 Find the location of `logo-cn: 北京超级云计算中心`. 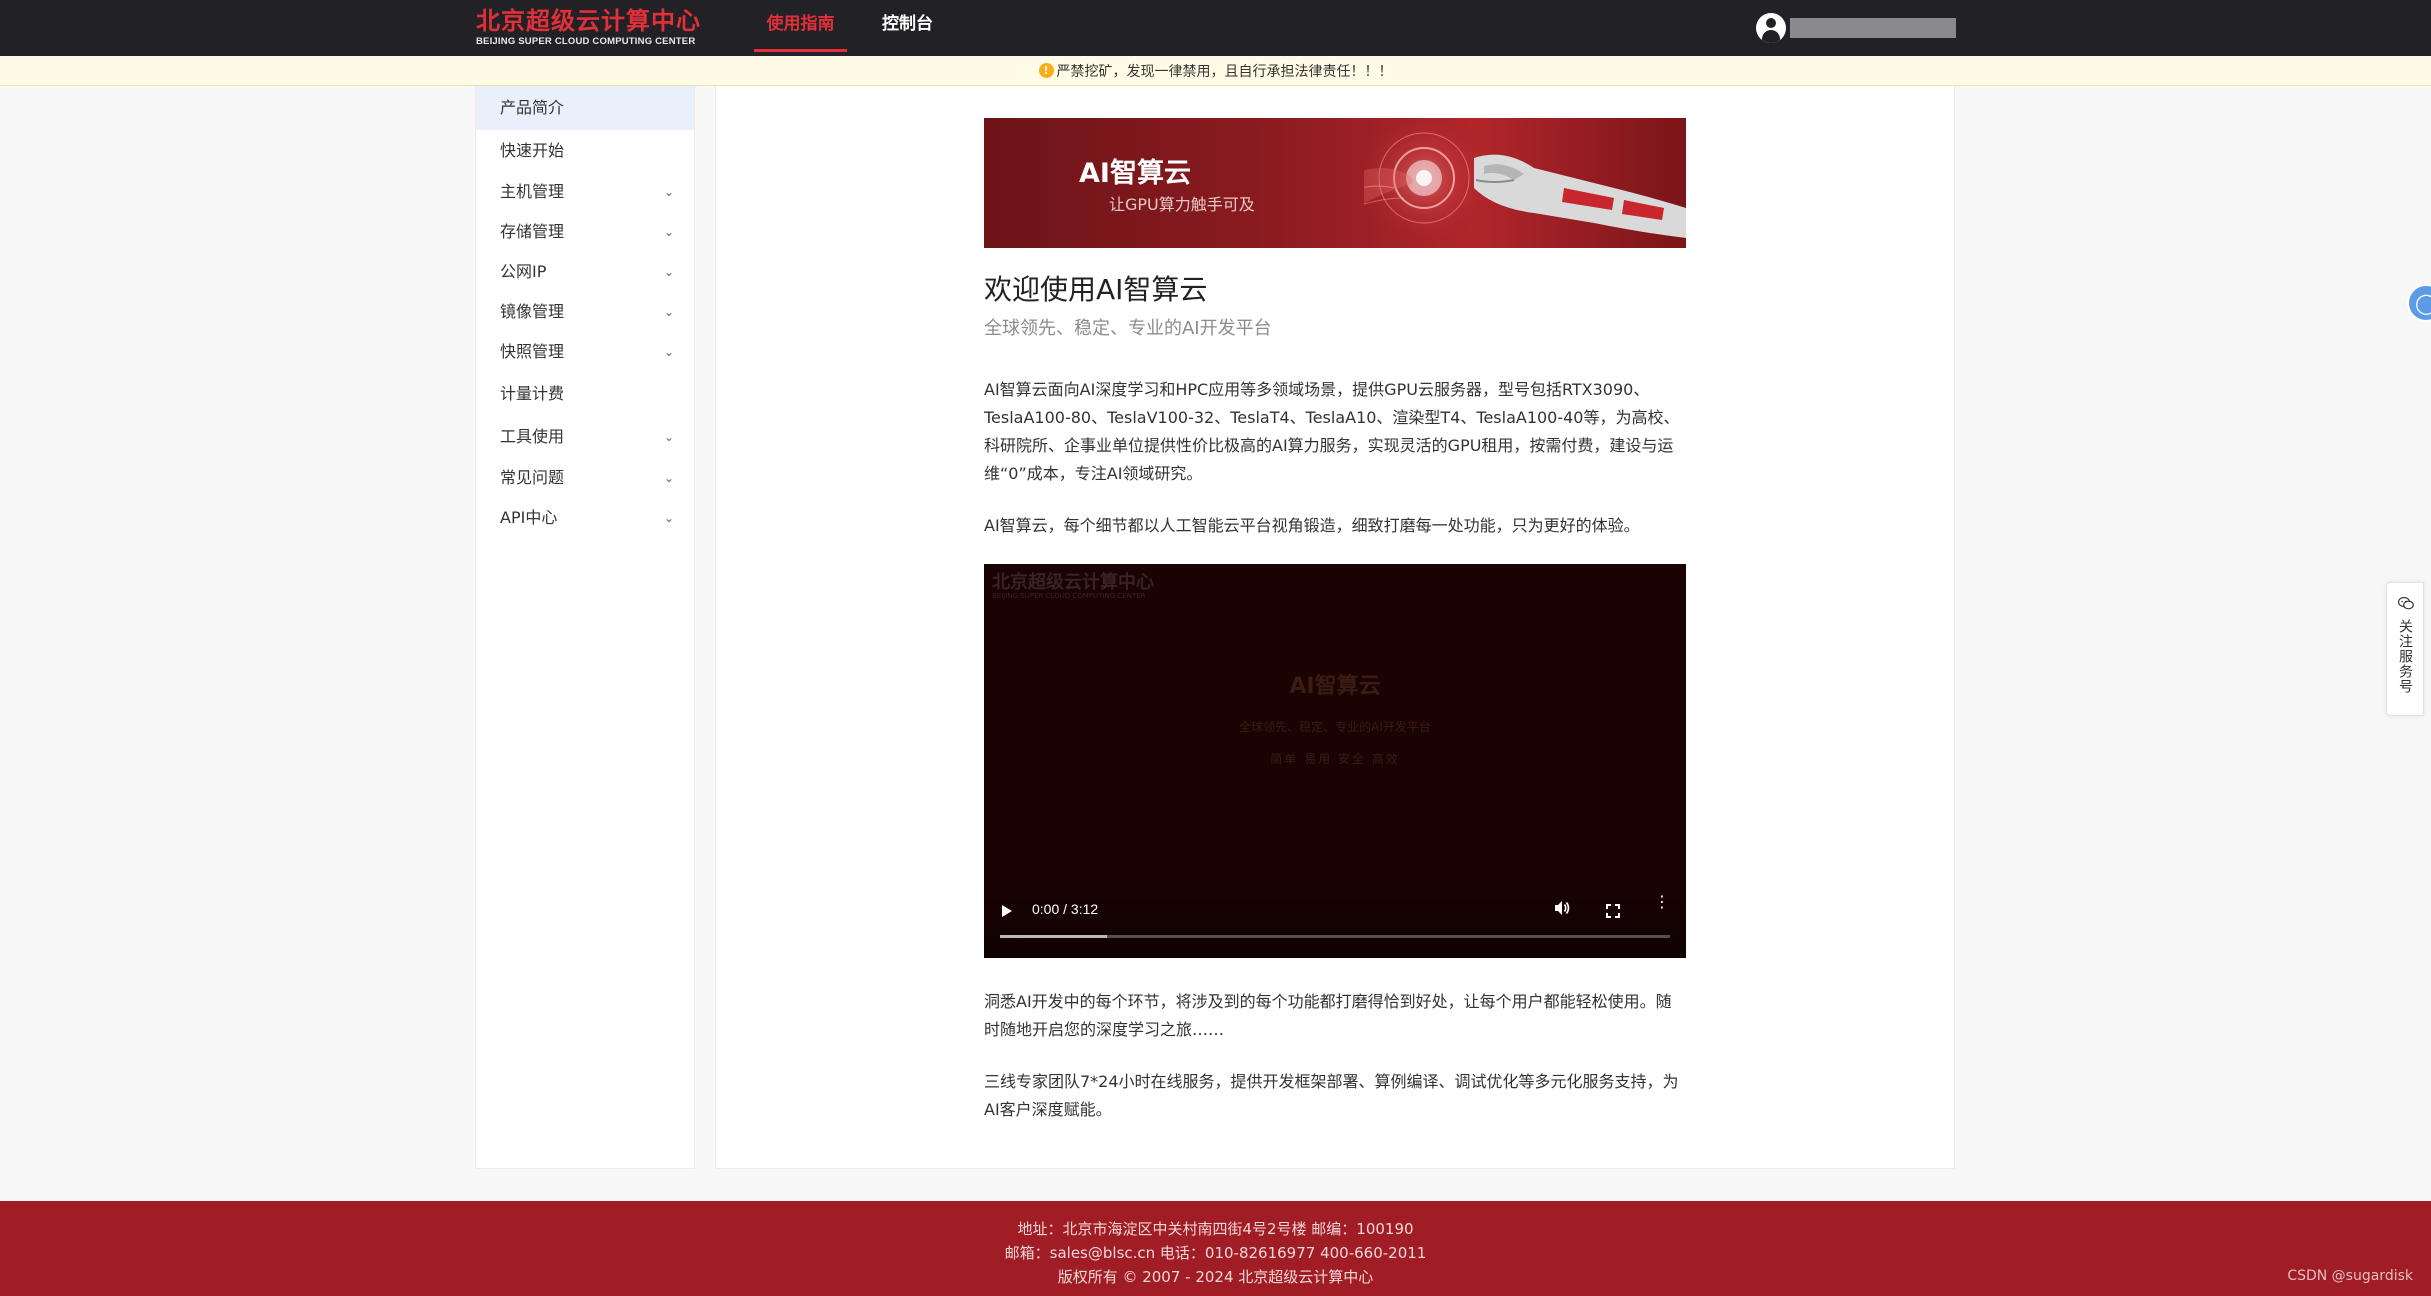

logo-cn: 北京超级云计算中心 is located at coordinates (588, 21).